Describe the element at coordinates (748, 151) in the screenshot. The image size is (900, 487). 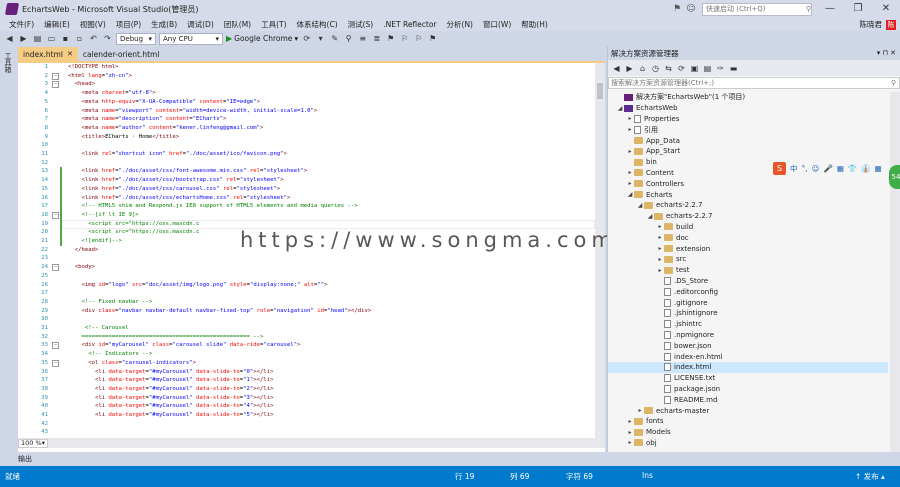
I see `tree-item: ▸ App_Start` at that location.